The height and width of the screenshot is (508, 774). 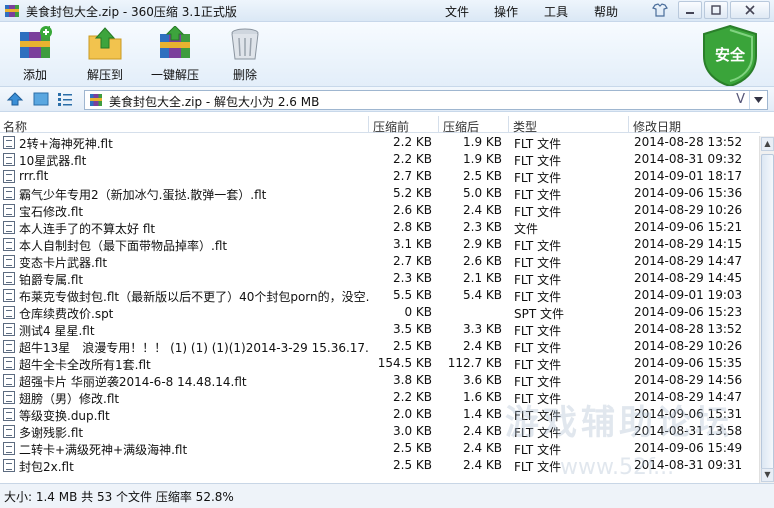 I want to click on scroll-thumb, so click(x=767, y=314).